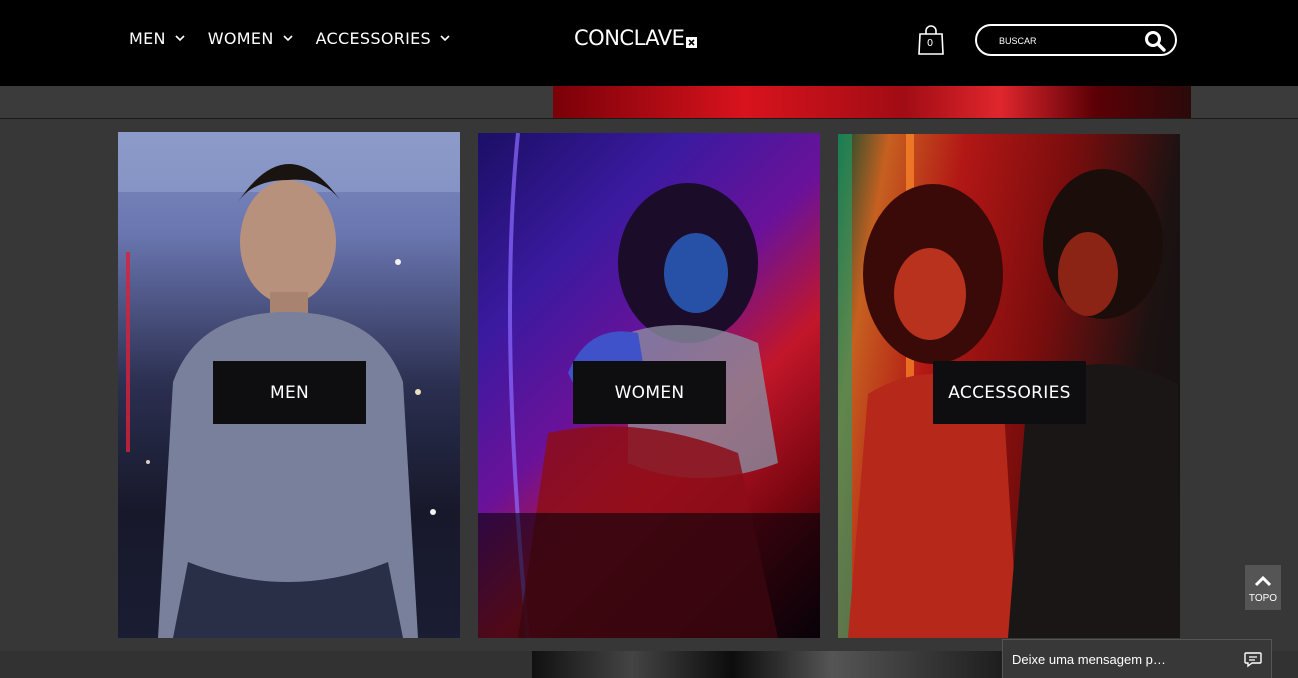  What do you see at coordinates (872, 102) in the screenshot?
I see `hero-image` at bounding box center [872, 102].